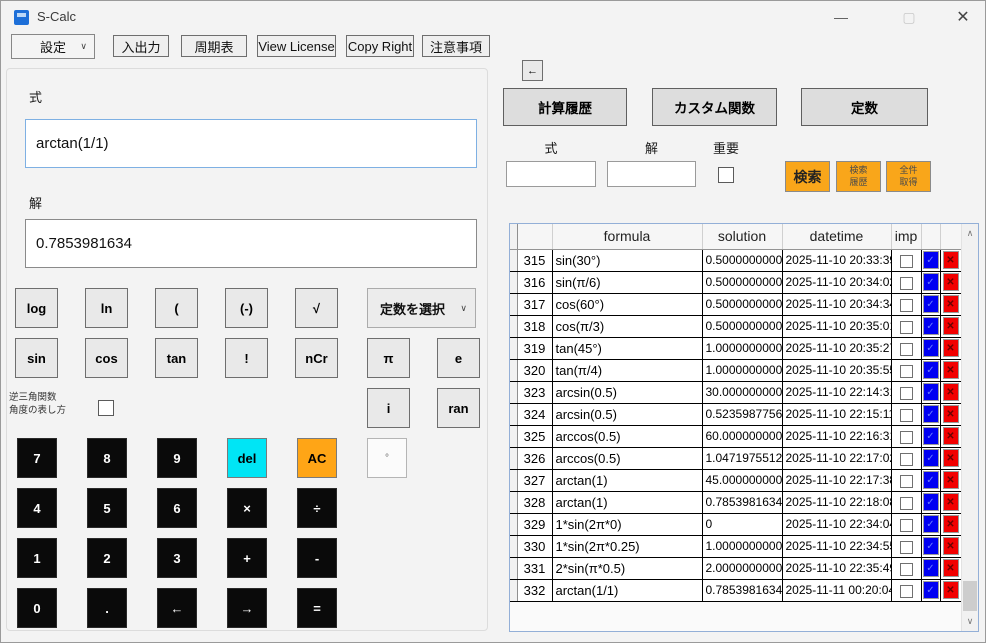 Image resolution: width=986 pixels, height=643 pixels. What do you see at coordinates (627, 348) in the screenshot?
I see `cell-formula: tan(45°)` at bounding box center [627, 348].